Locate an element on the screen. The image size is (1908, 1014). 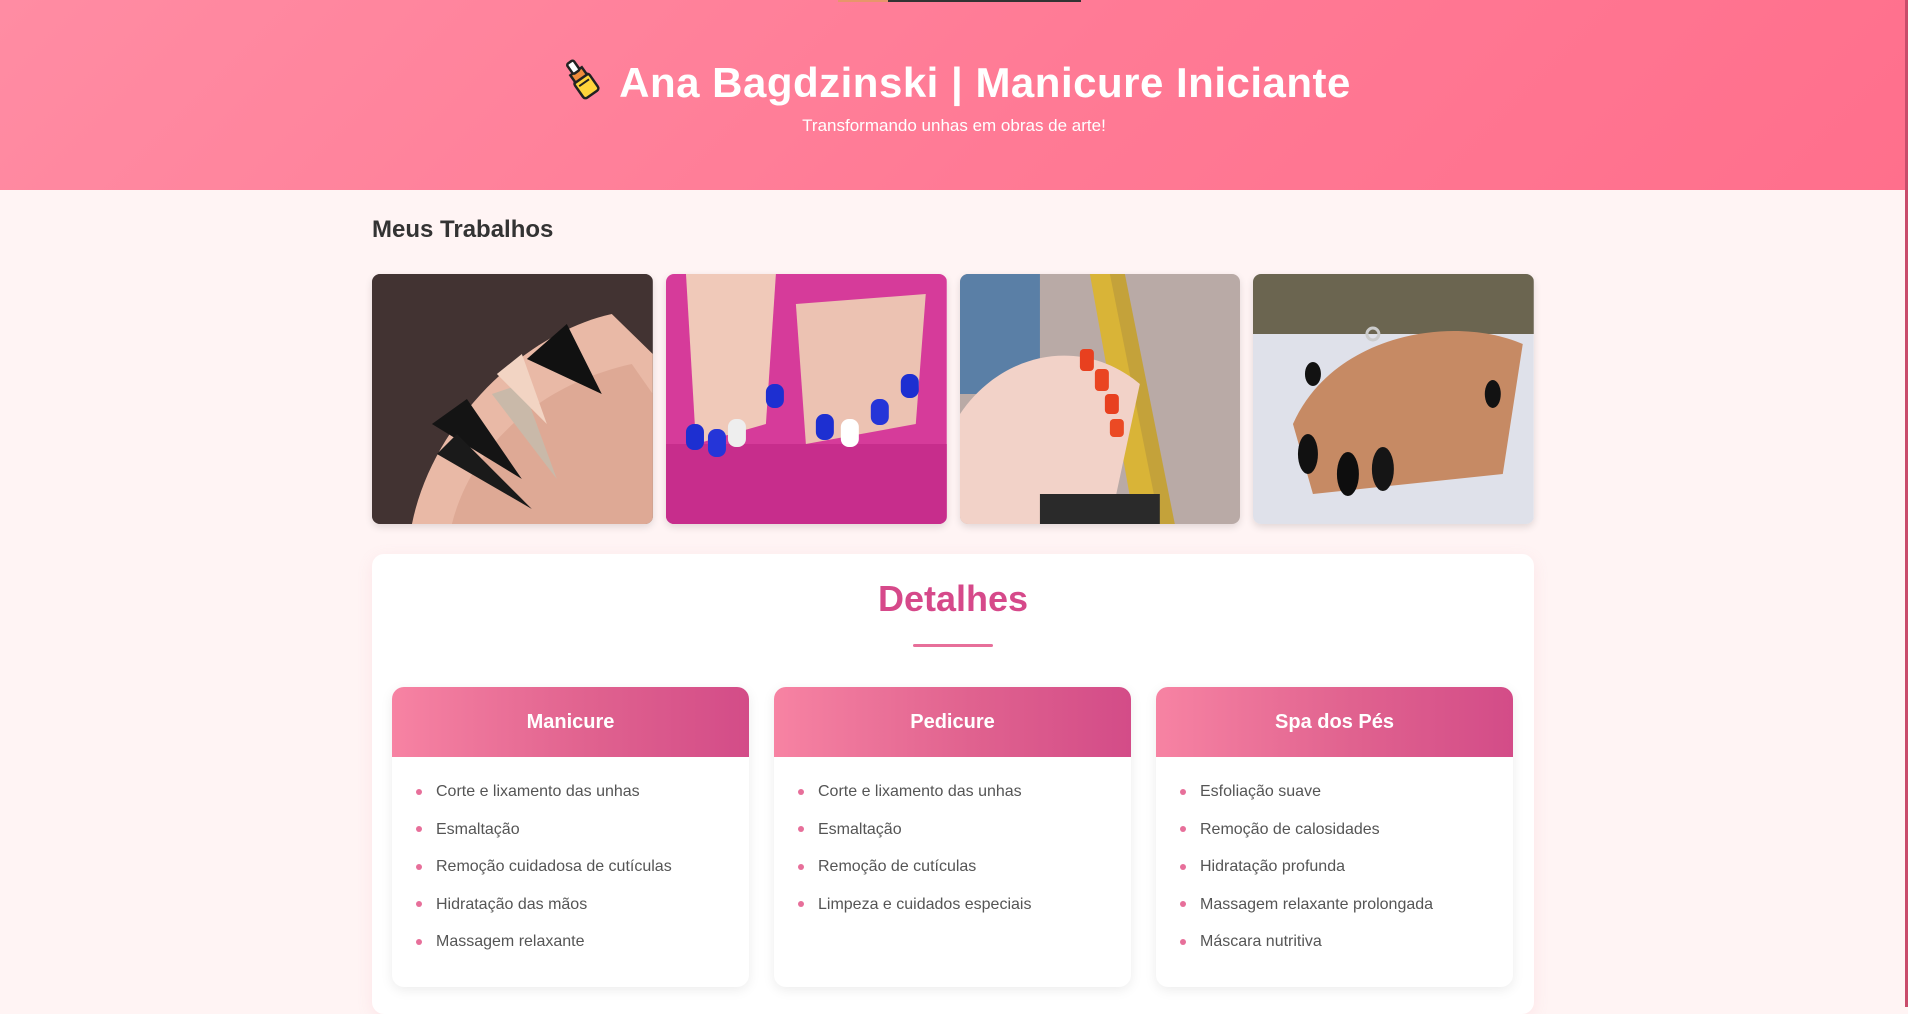
photo-orange-nails is located at coordinates (1100, 399).